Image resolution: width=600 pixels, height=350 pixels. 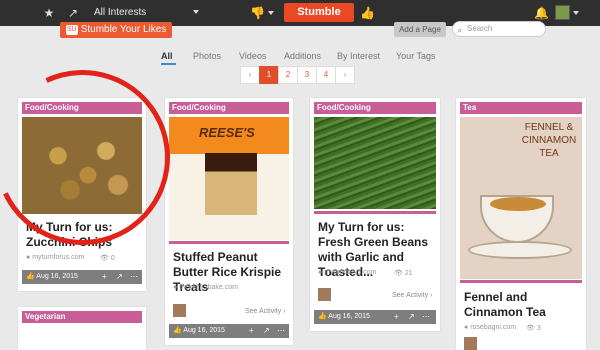 I want to click on tab-photos: Photos, so click(x=207, y=56).